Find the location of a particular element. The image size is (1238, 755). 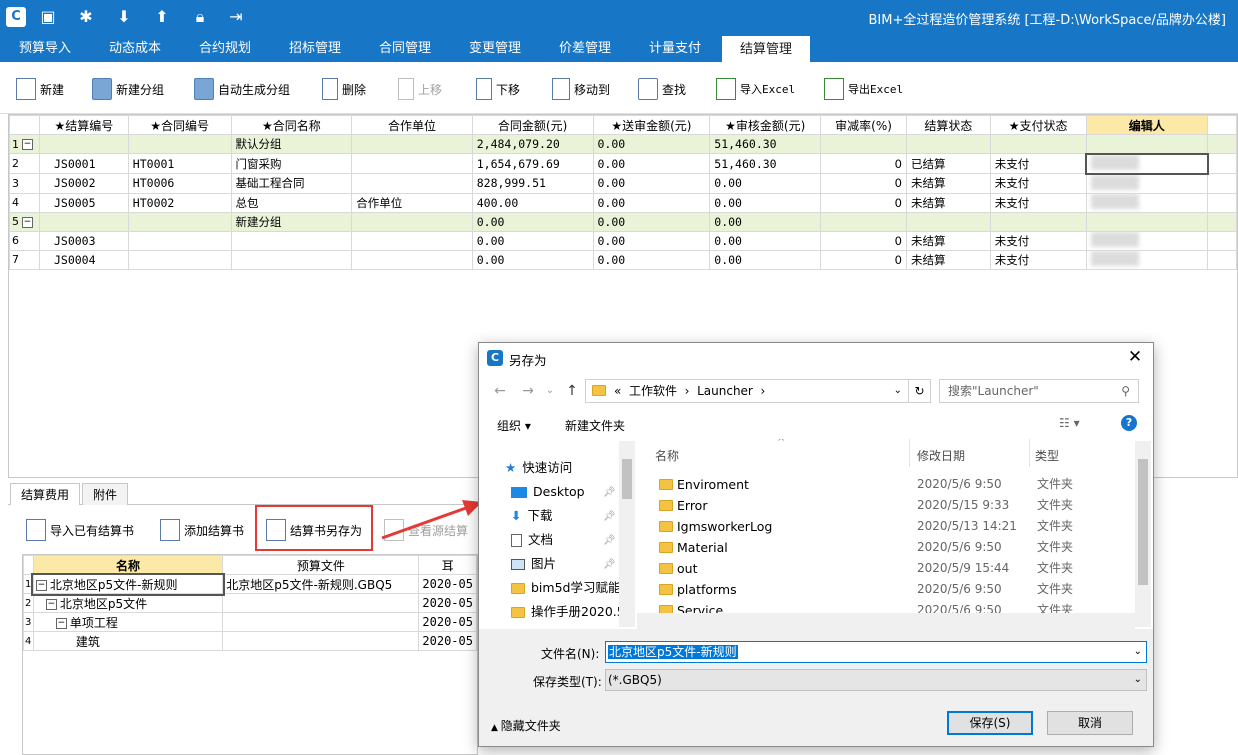

hide-folders-toggle: ▲ 隐藏文件夹 is located at coordinates (526, 725).